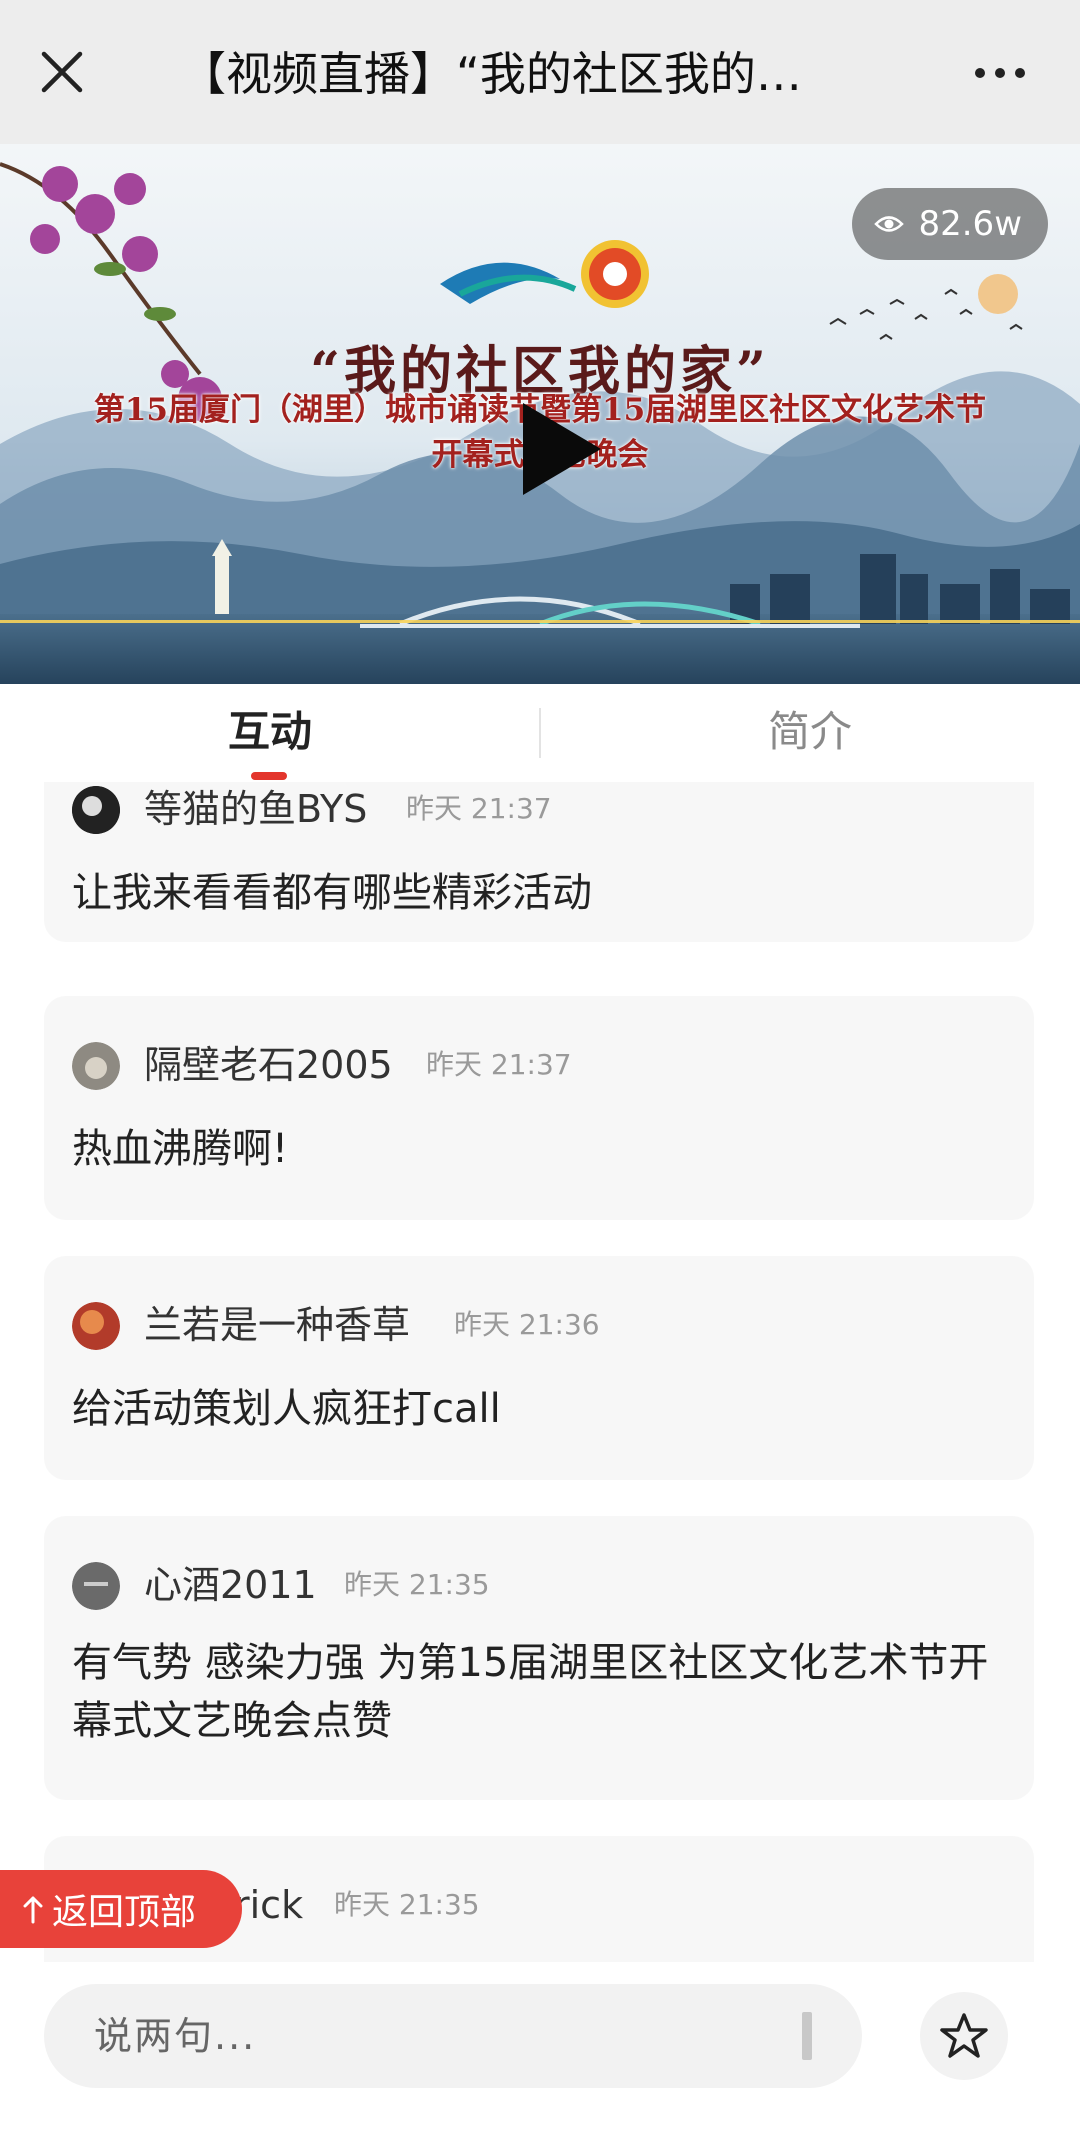 The width and height of the screenshot is (1080, 2143). Describe the element at coordinates (270, 732) in the screenshot. I see `tab-interact: 互动` at that location.